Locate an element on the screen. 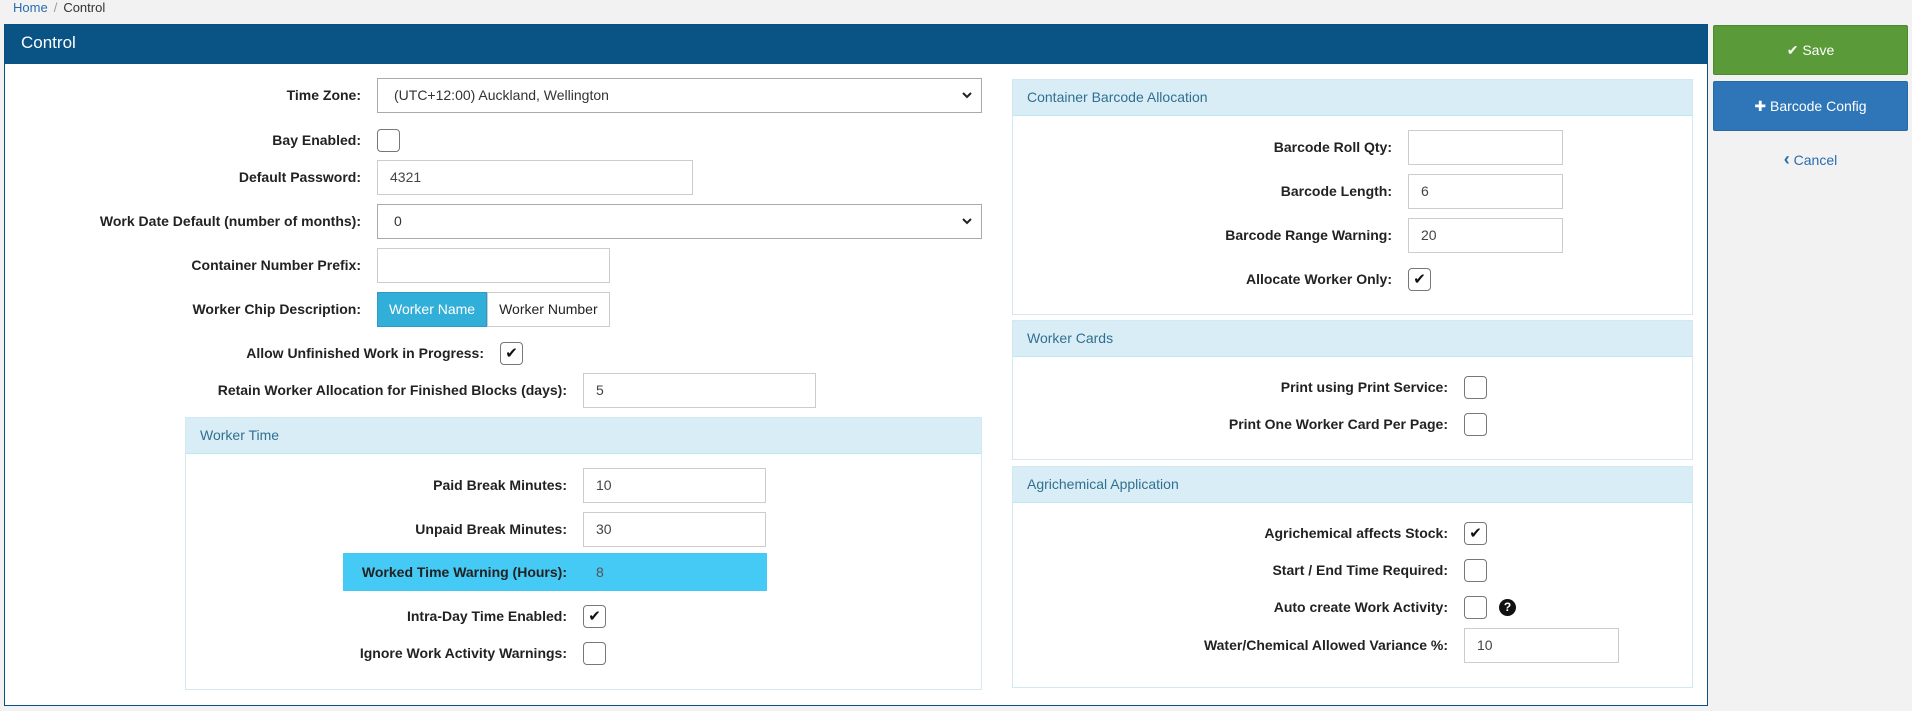  default-password-row: Default Password: 4321 is located at coordinates (346, 177).